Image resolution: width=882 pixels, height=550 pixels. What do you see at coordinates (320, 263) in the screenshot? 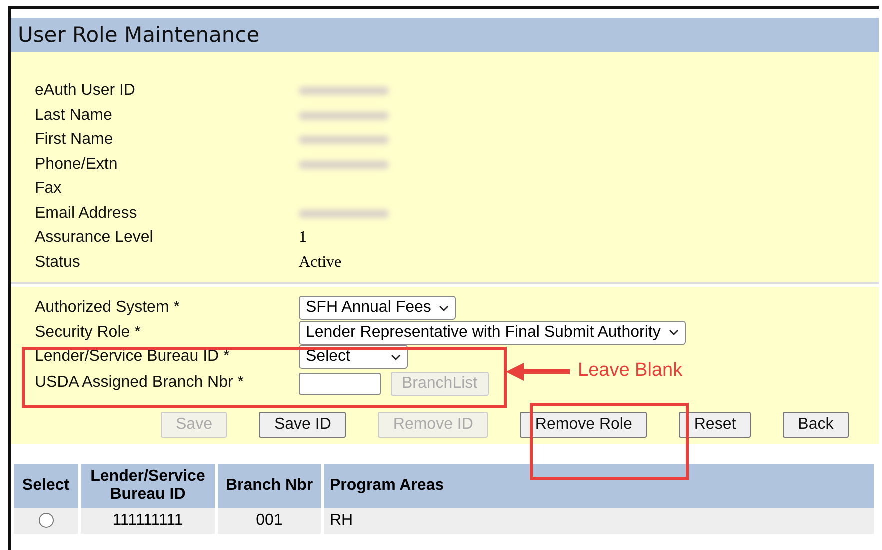
I see `field-value: Active` at bounding box center [320, 263].